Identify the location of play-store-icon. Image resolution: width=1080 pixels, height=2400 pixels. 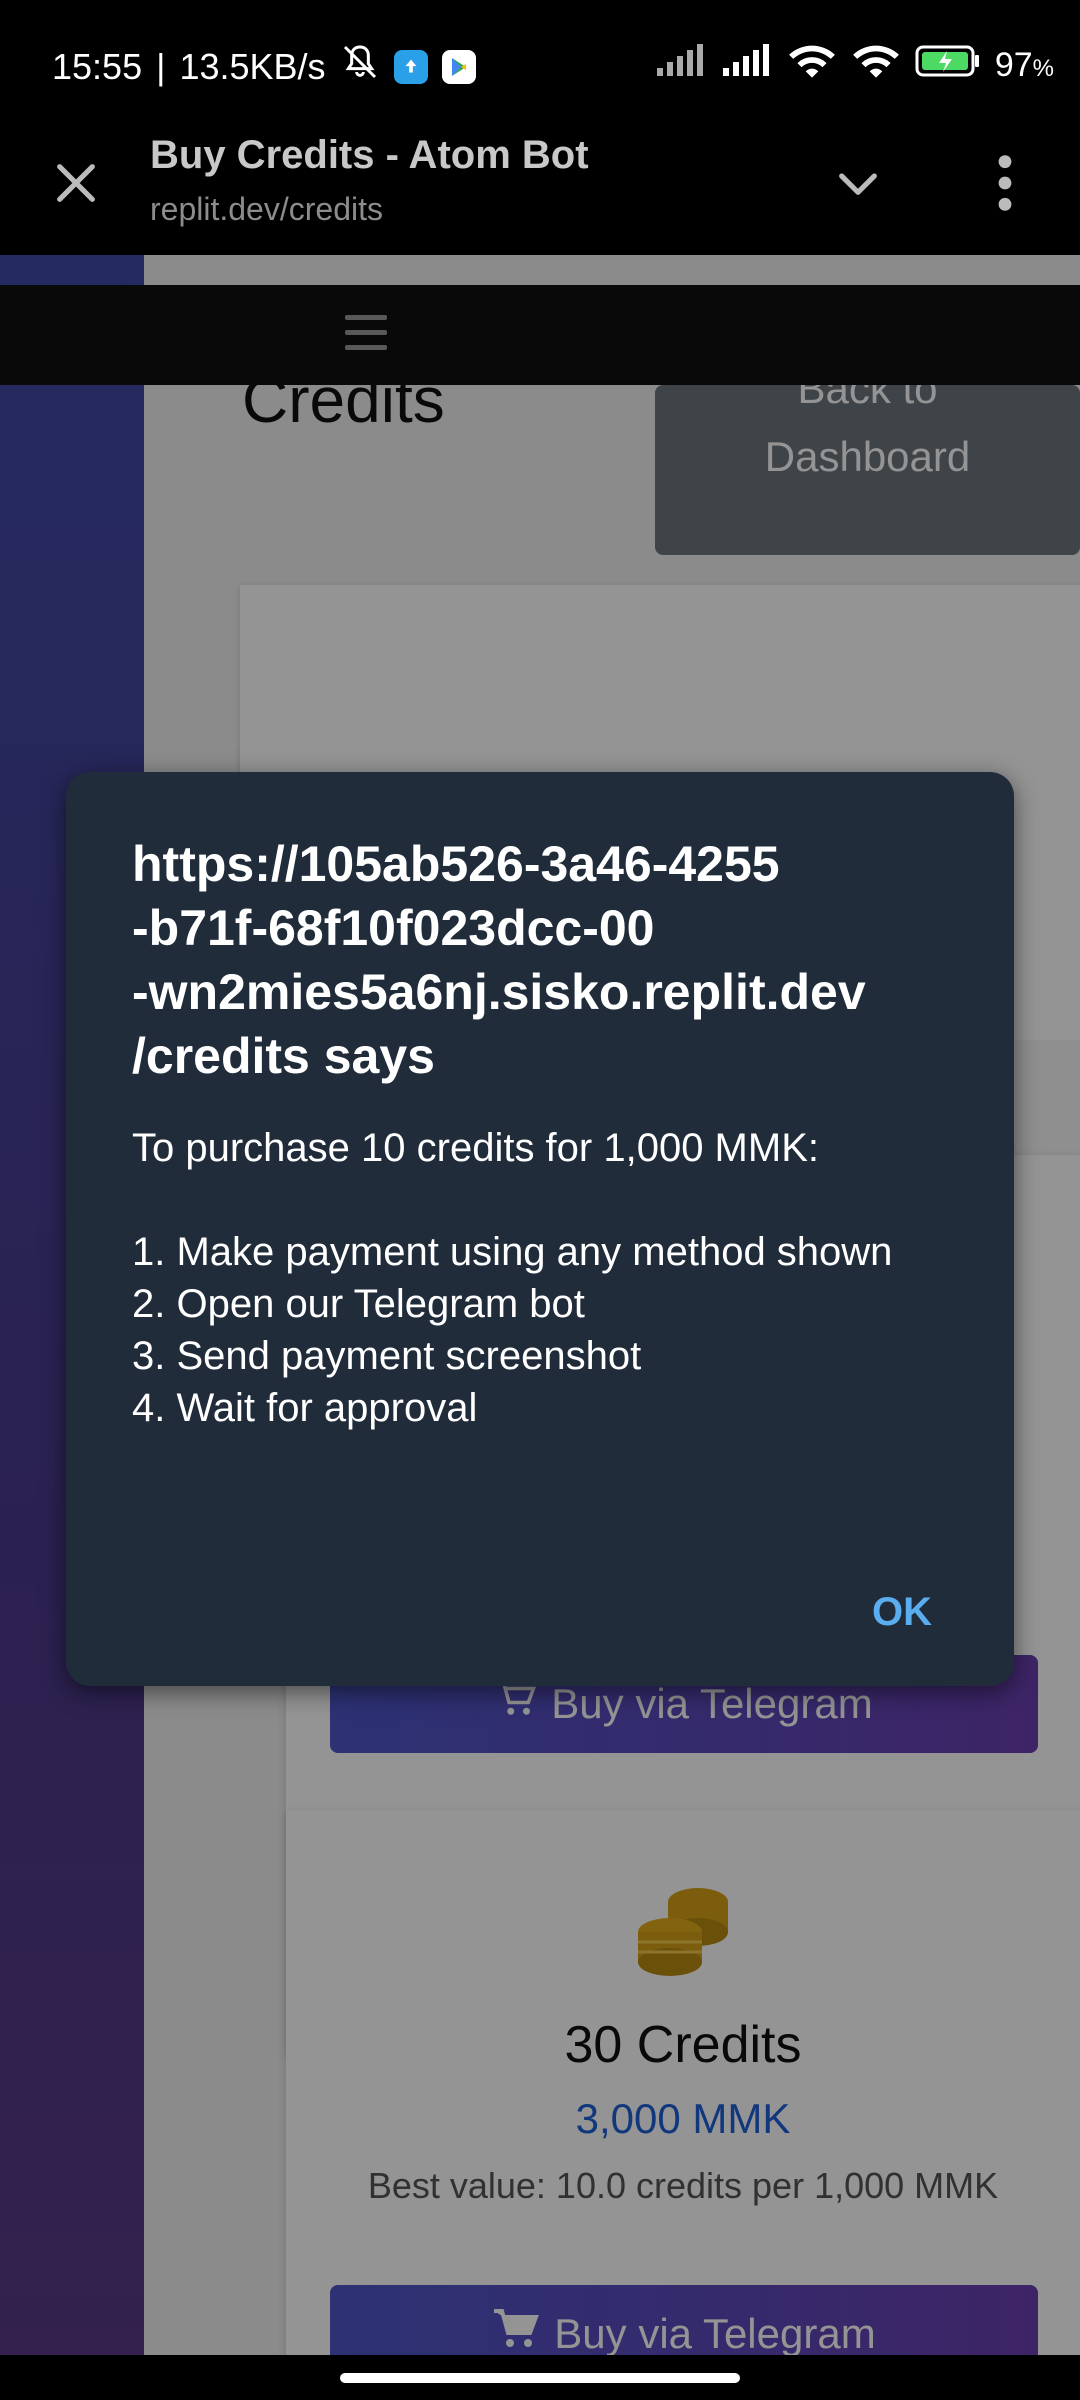
(458, 66).